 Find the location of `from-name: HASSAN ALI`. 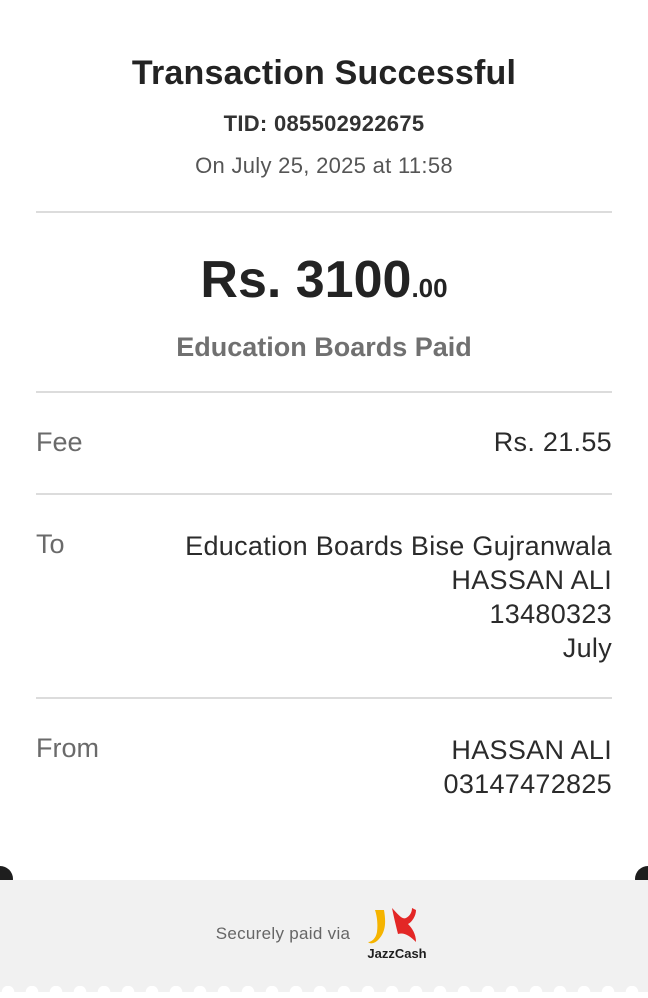

from-name: HASSAN ALI is located at coordinates (531, 750).